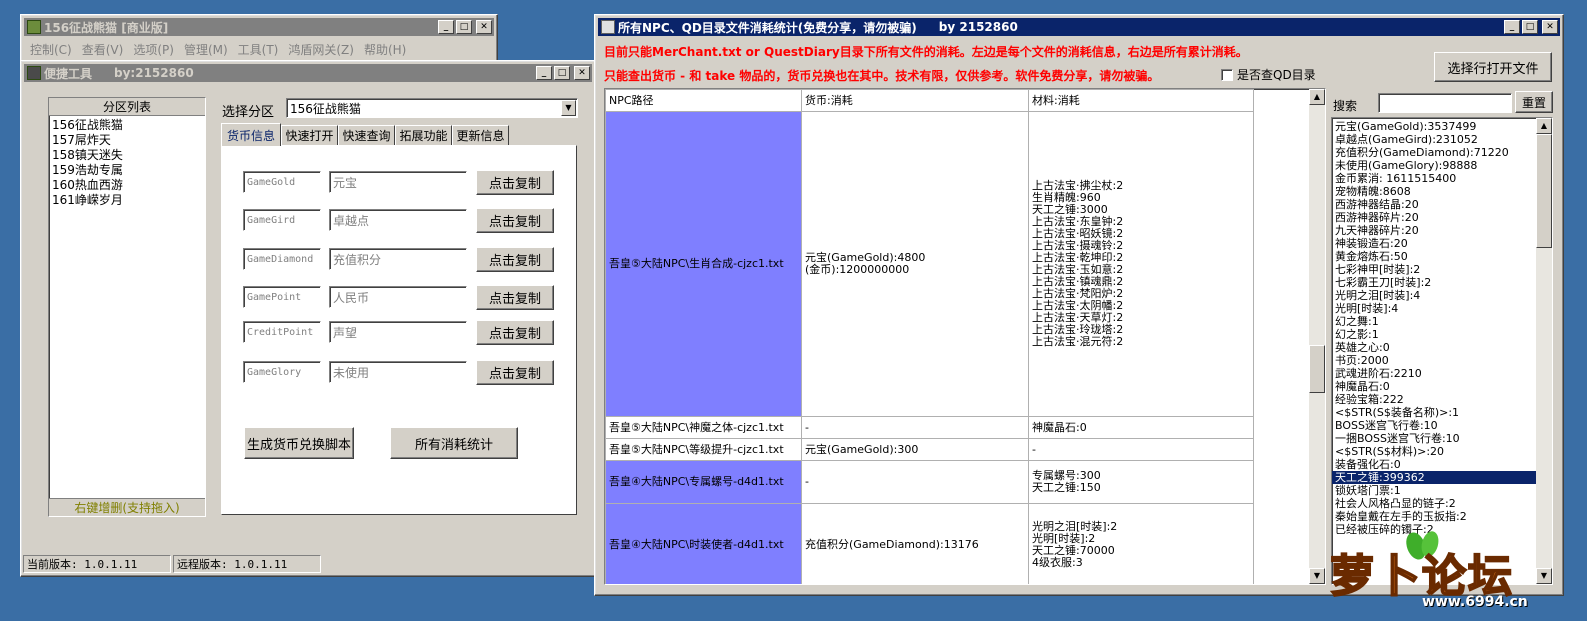 The width and height of the screenshot is (1587, 621). What do you see at coordinates (480, 135) in the screenshot?
I see `tab-update-info: 更新信息` at bounding box center [480, 135].